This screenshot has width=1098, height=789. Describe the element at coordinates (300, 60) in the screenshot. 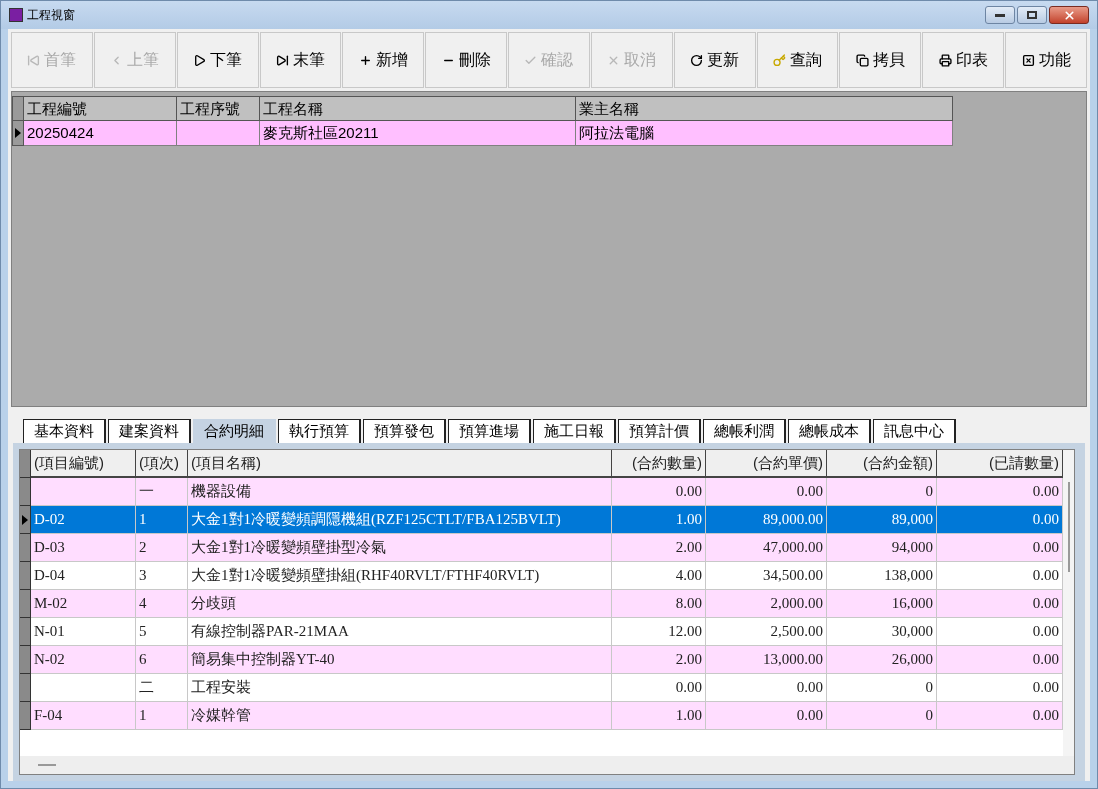

I see `toolbar-button: 末筆` at that location.